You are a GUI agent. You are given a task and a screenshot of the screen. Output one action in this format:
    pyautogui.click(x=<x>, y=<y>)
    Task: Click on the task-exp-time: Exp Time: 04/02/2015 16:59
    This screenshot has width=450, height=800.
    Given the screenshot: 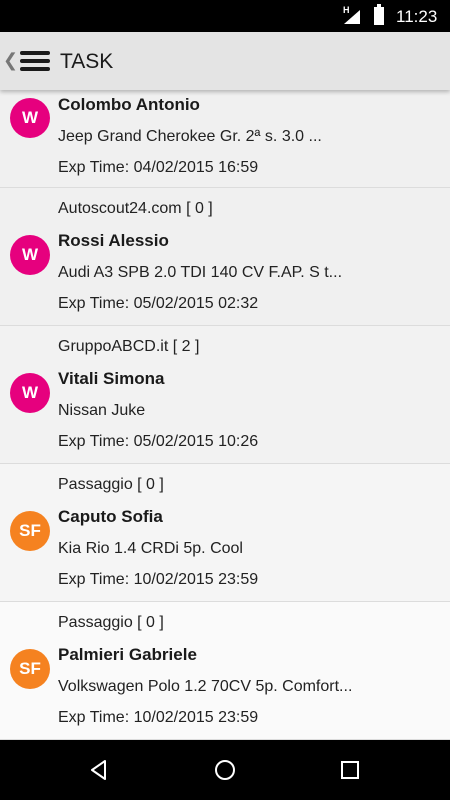 What is the action you would take?
    pyautogui.click(x=158, y=167)
    